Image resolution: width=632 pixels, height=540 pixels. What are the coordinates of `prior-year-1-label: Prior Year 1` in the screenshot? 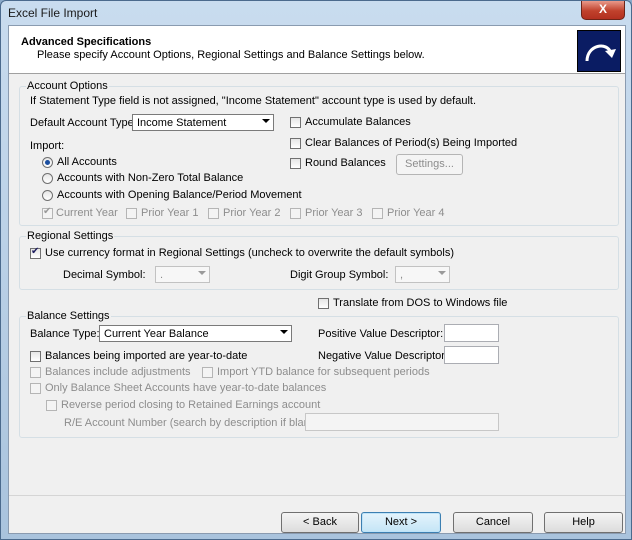 It's located at (170, 213).